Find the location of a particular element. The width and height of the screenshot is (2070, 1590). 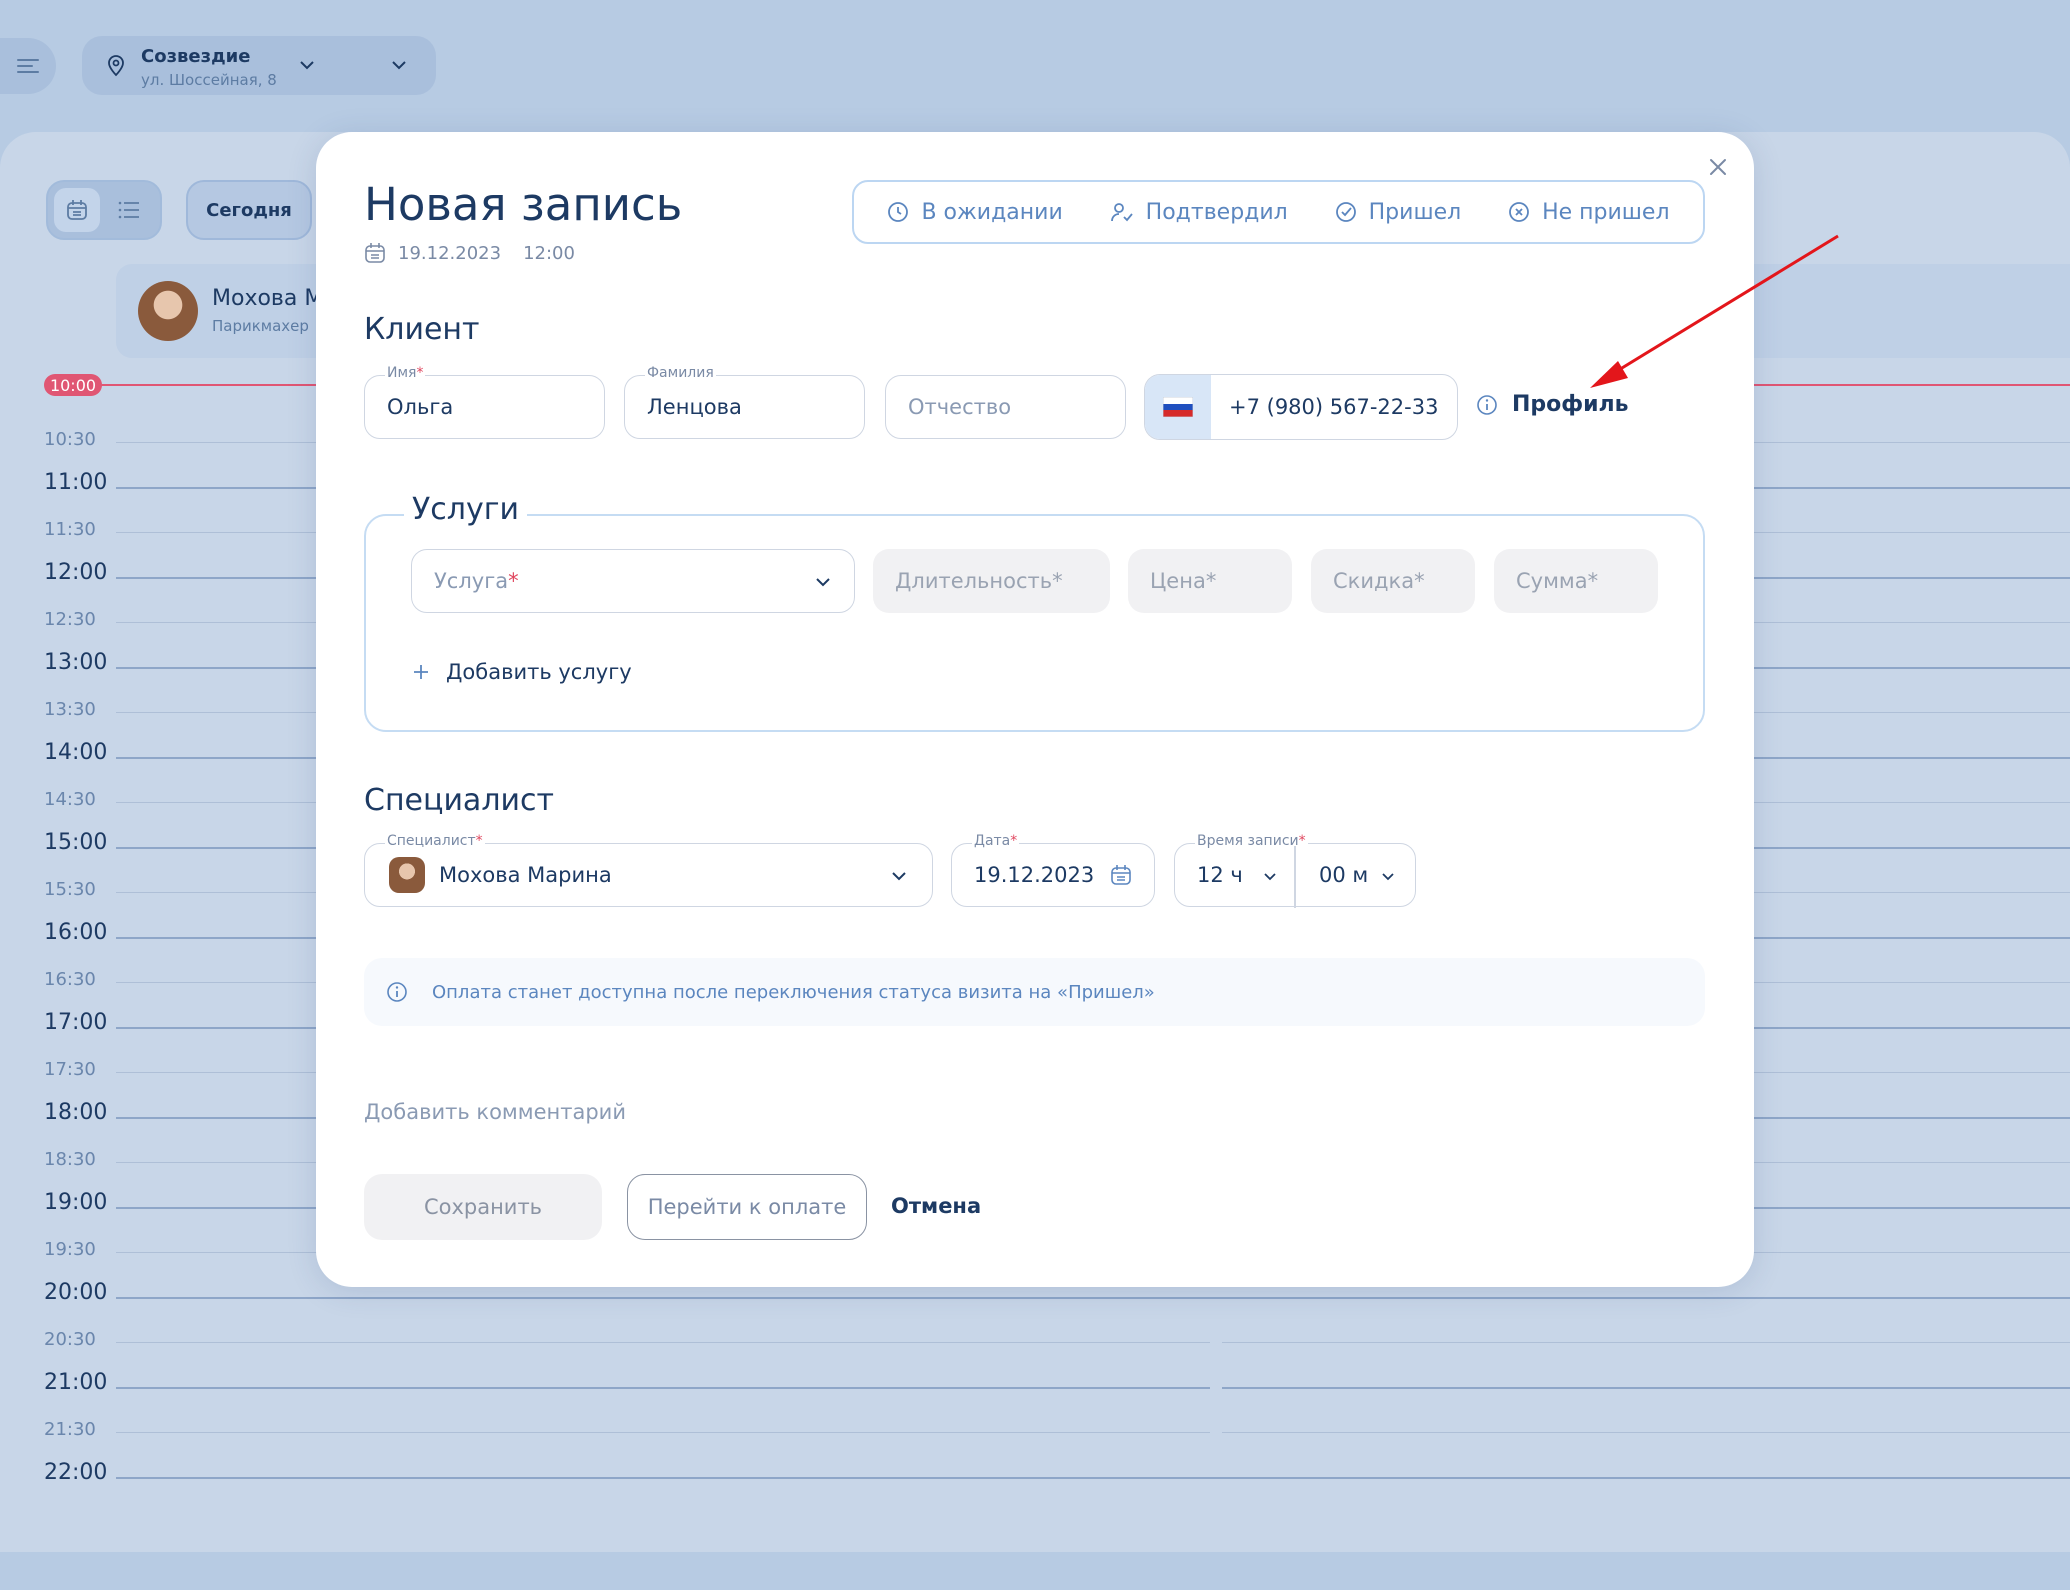

status-confirmed: Подтвердил is located at coordinates (1199, 212).